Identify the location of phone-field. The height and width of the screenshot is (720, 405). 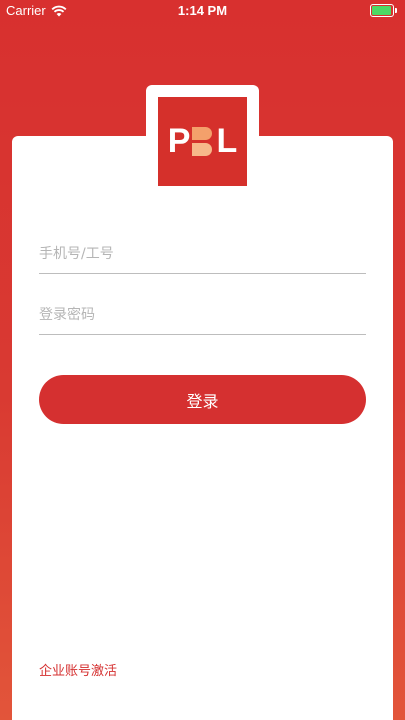
(202, 254).